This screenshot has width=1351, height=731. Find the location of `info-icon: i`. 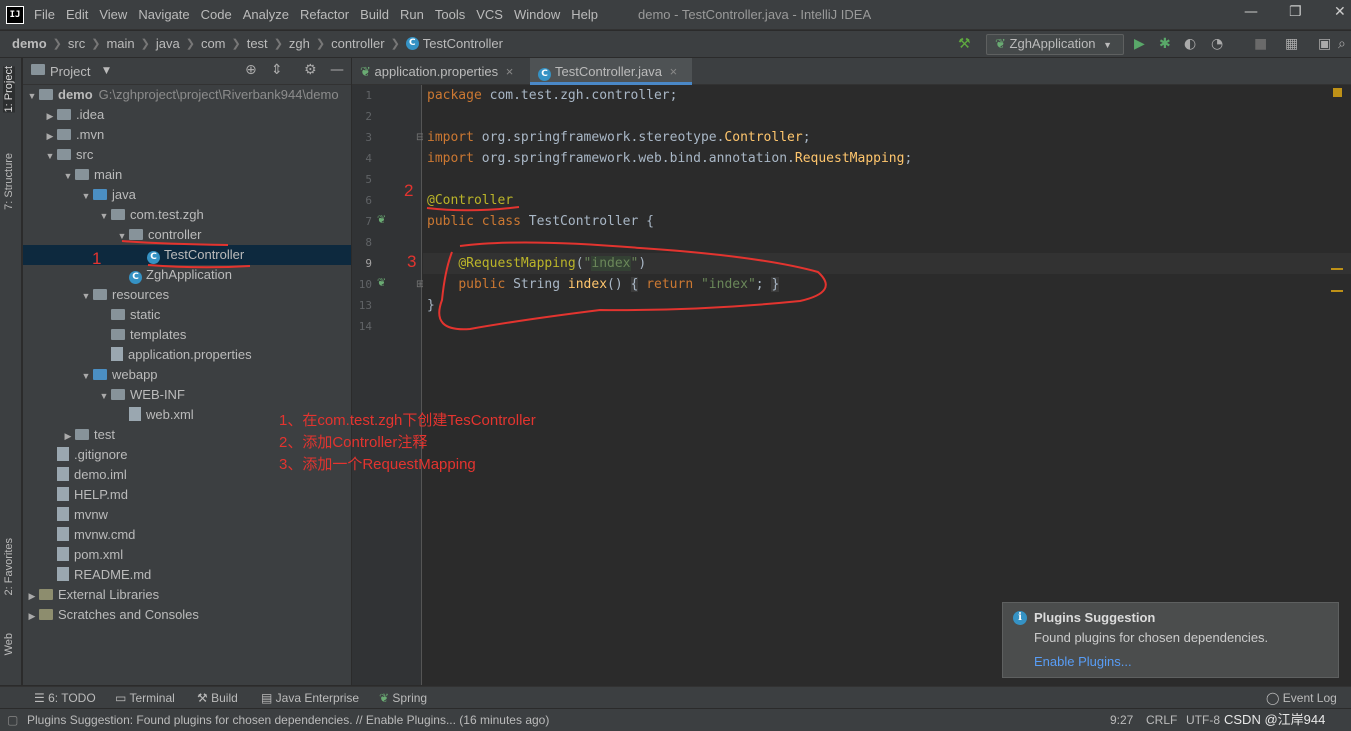

info-icon: i is located at coordinates (1020, 618).